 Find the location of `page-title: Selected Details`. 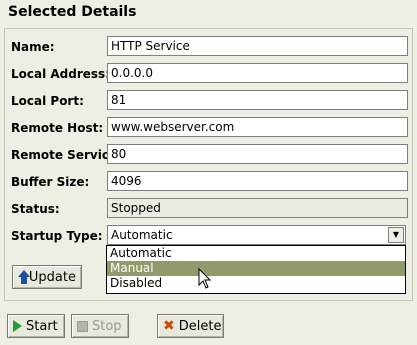

page-title: Selected Details is located at coordinates (72, 12).